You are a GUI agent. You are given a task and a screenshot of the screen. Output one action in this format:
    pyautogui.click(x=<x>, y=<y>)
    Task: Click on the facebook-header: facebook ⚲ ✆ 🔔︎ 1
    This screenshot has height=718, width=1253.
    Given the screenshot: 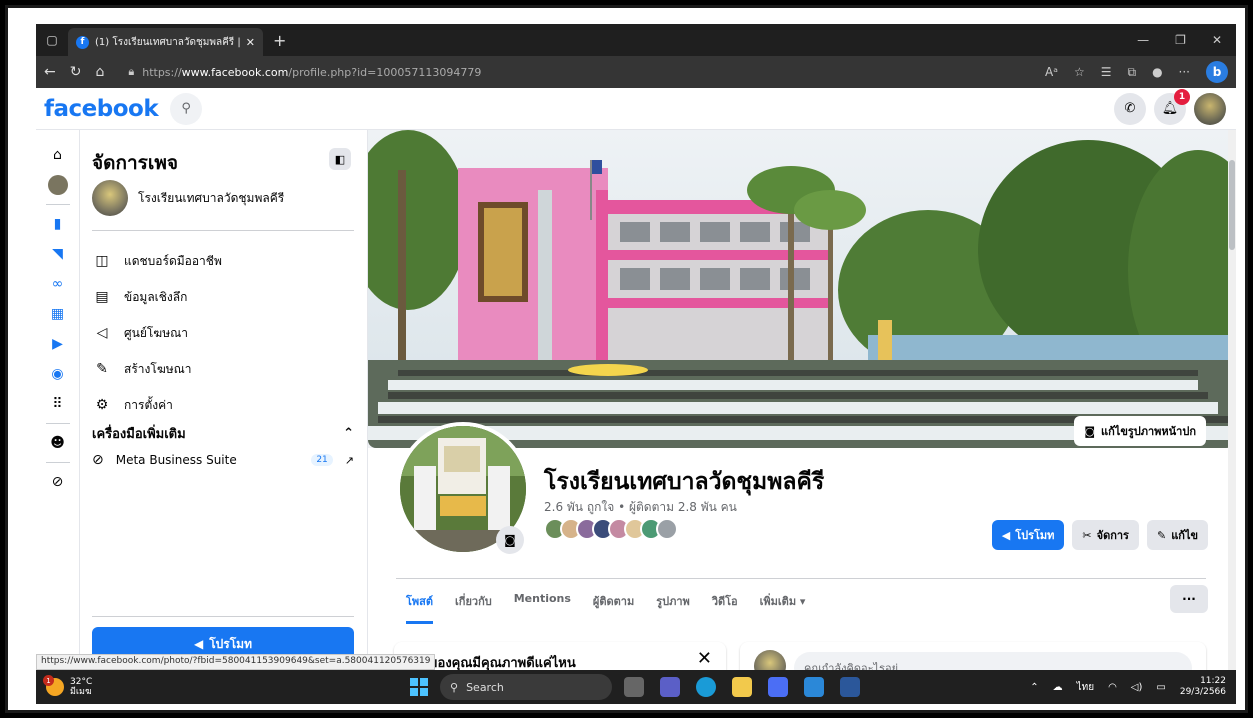 What is the action you would take?
    pyautogui.click(x=636, y=109)
    